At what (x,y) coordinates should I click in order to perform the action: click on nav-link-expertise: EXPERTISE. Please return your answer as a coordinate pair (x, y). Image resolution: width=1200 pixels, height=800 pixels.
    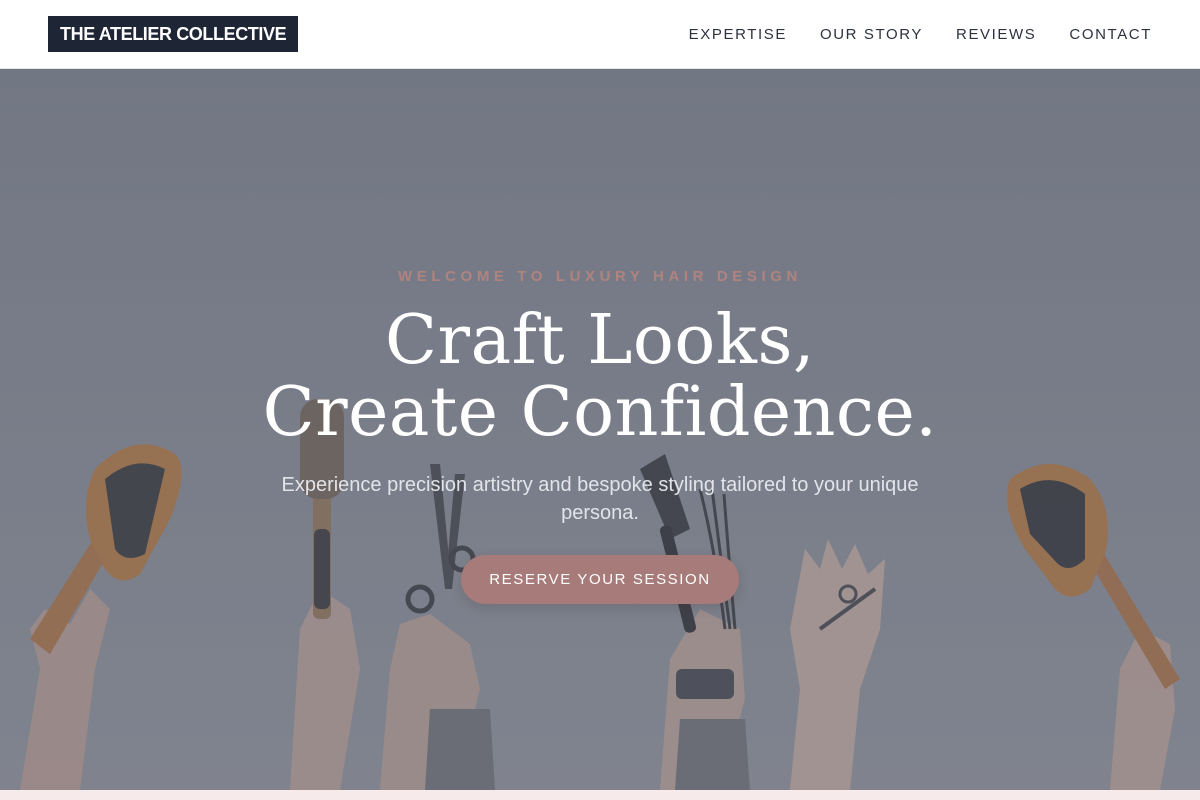
    Looking at the image, I should click on (738, 34).